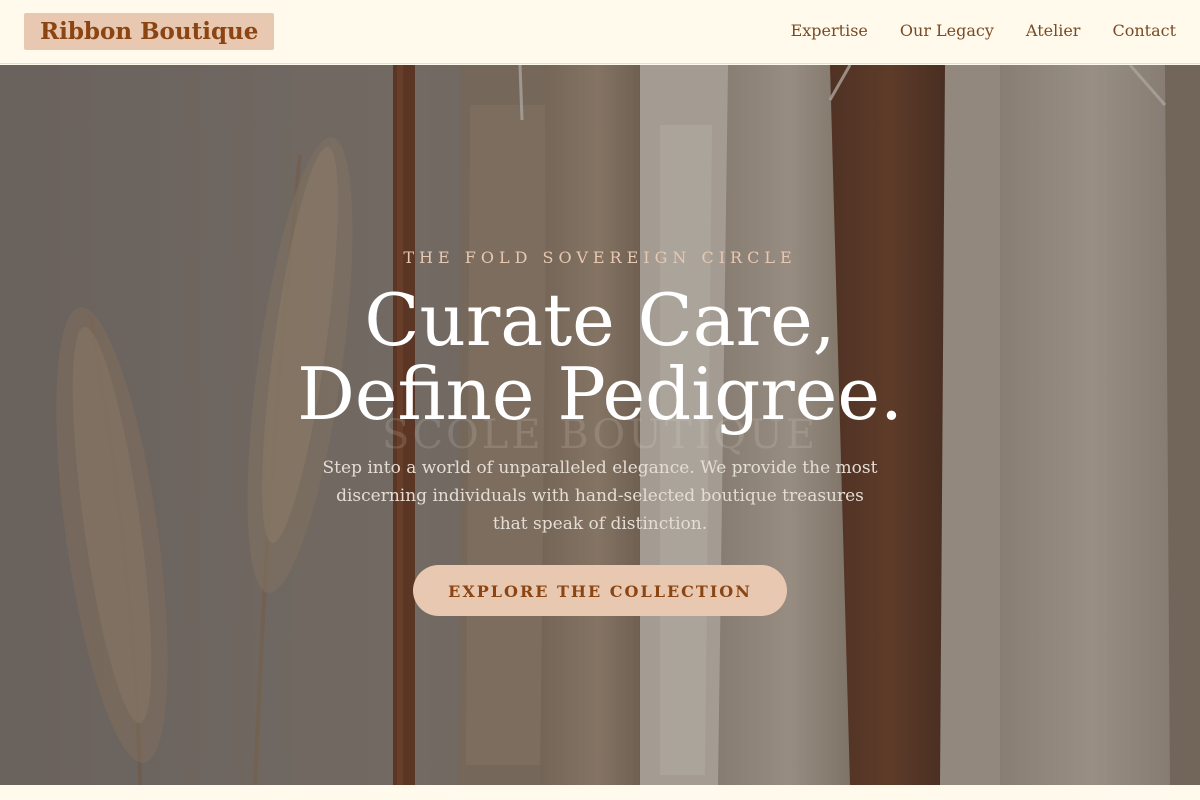 This screenshot has width=1200, height=800. Describe the element at coordinates (600, 320) in the screenshot. I see `hero-headline-line-1: Curate Care,` at that location.